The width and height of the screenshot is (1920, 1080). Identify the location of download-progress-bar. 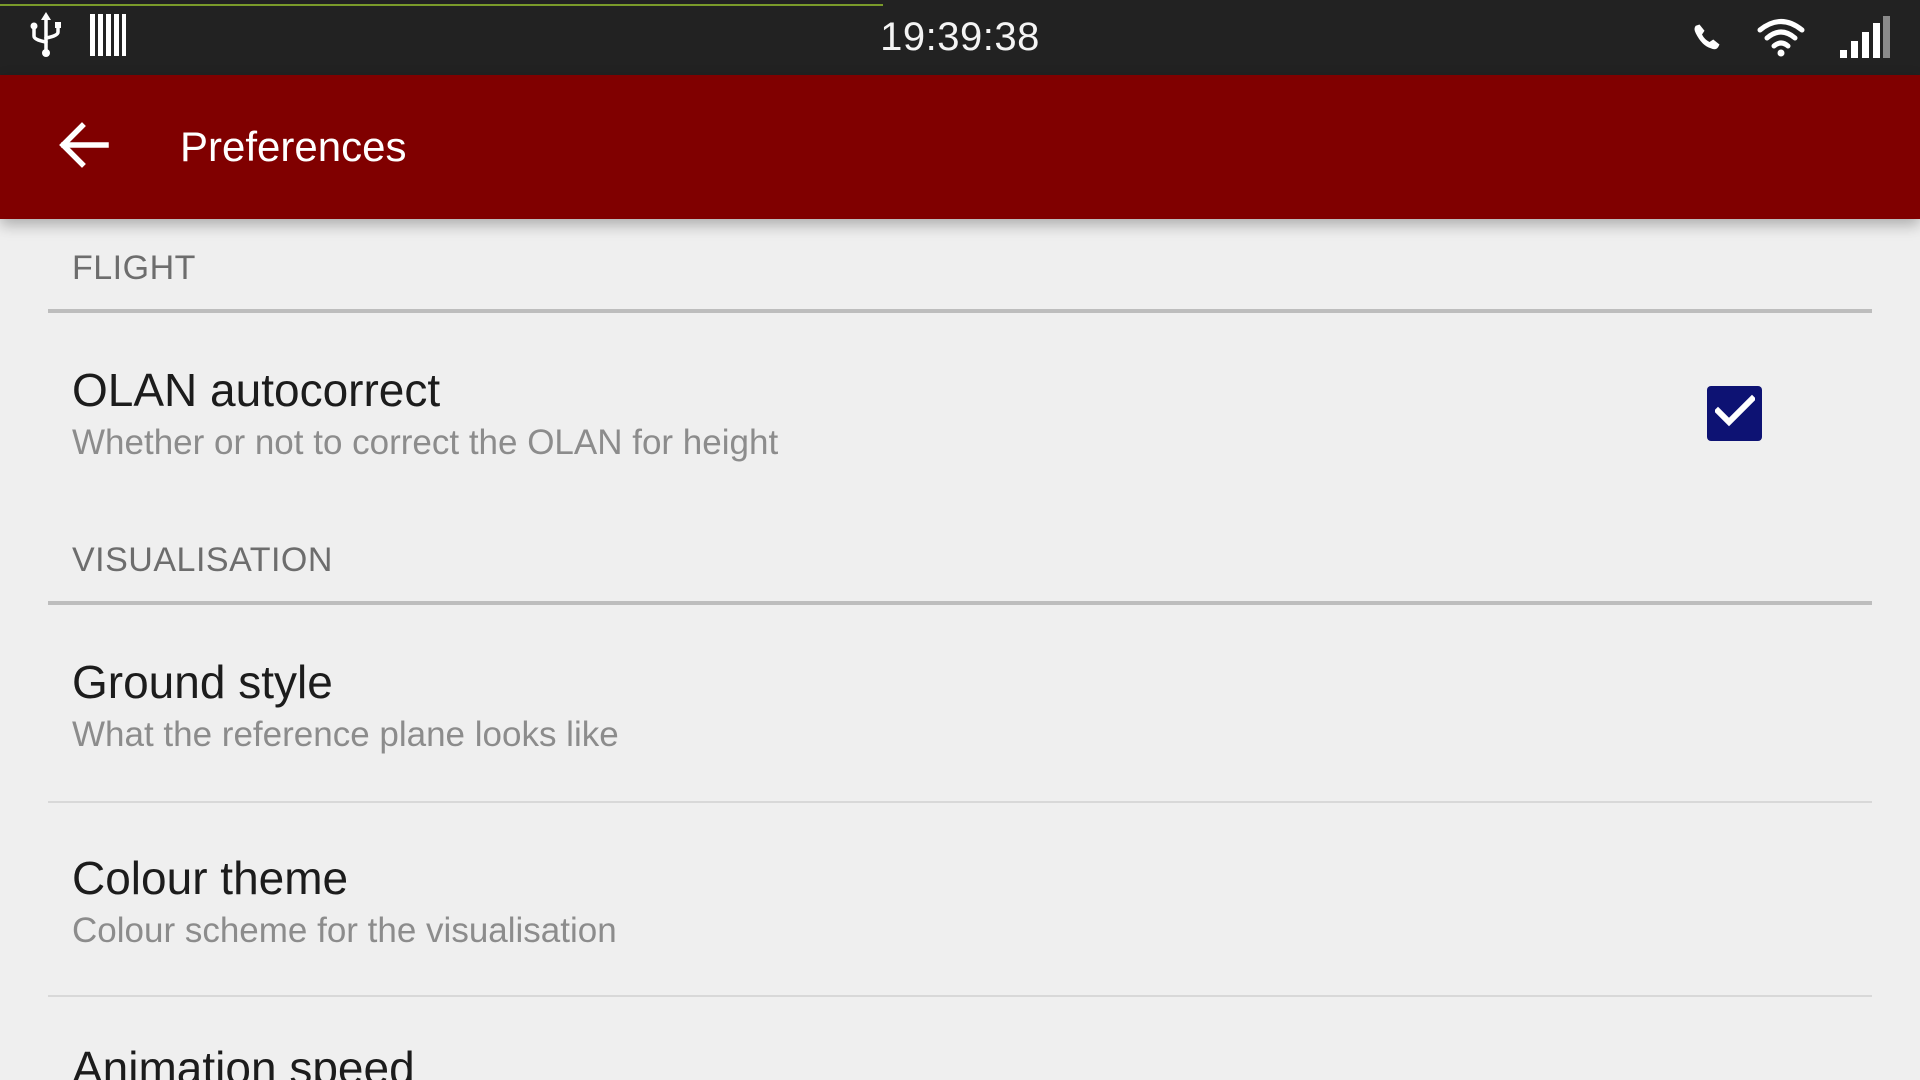
(441, 5).